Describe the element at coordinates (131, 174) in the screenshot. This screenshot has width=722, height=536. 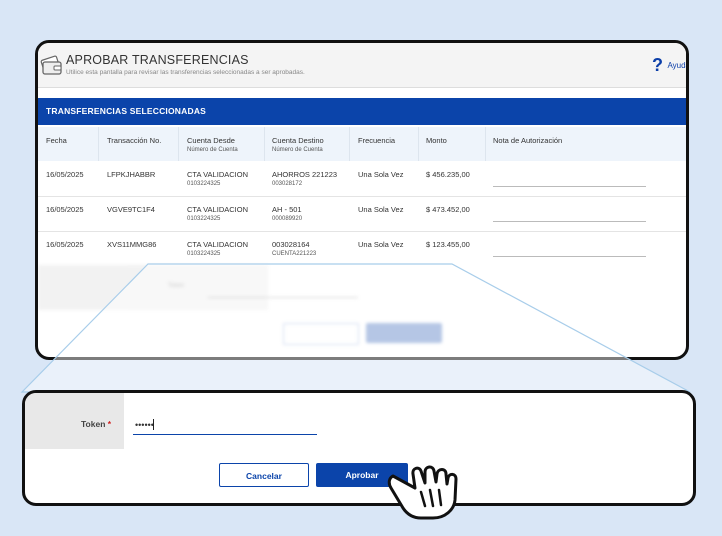
I see `row-transaccion: LFPKJHABBR` at that location.